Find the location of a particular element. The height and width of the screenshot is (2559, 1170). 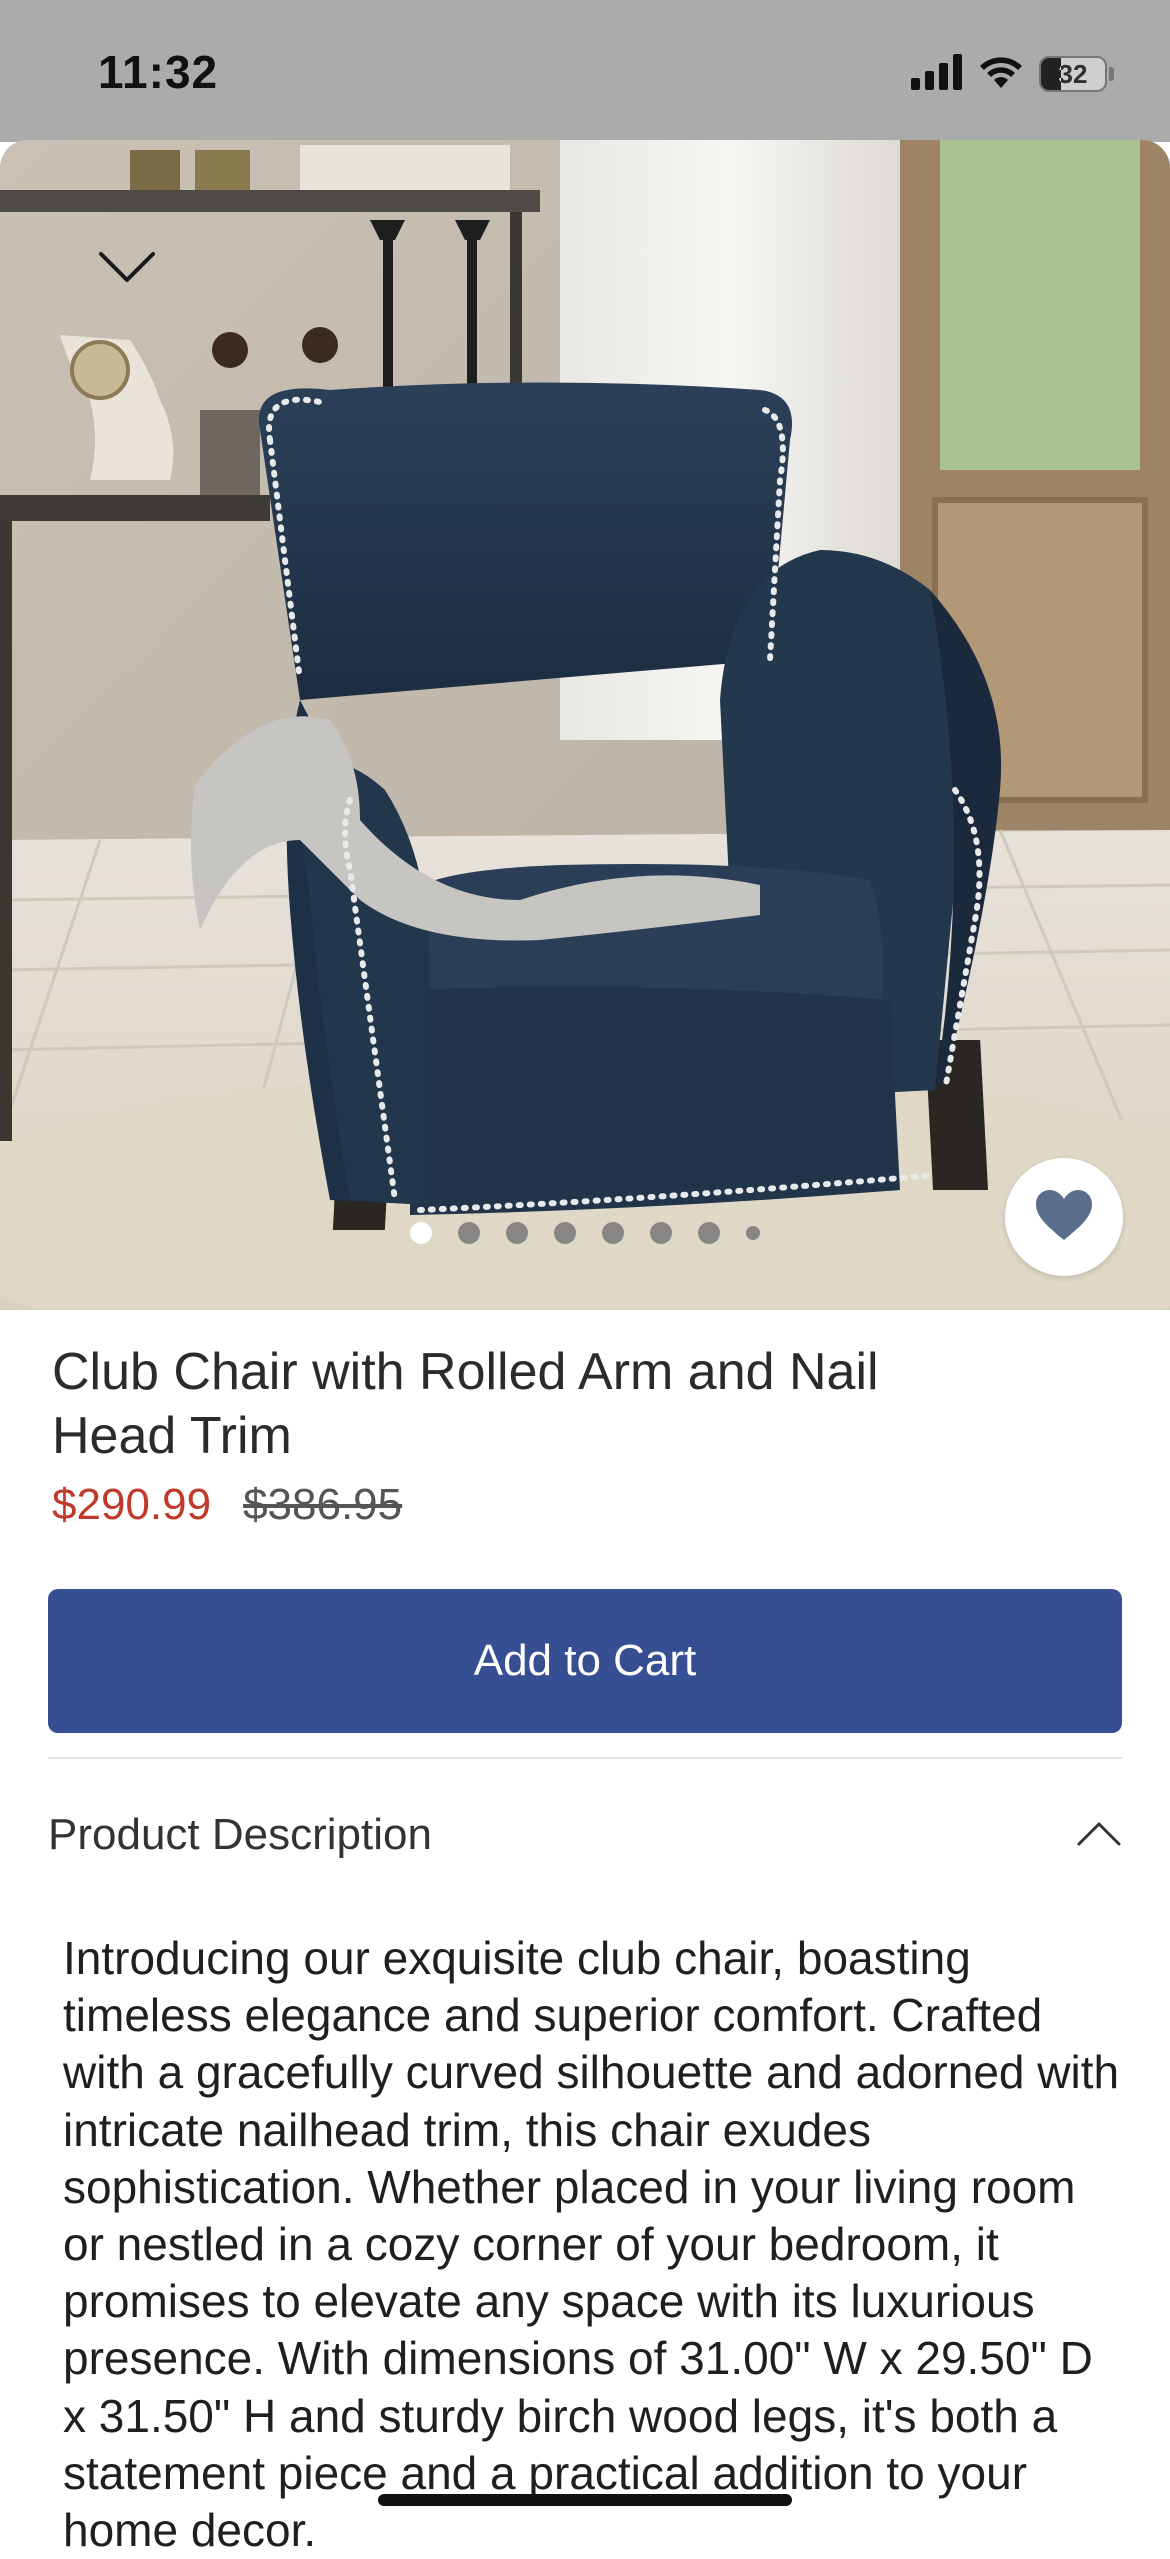

divider is located at coordinates (585, 1758).